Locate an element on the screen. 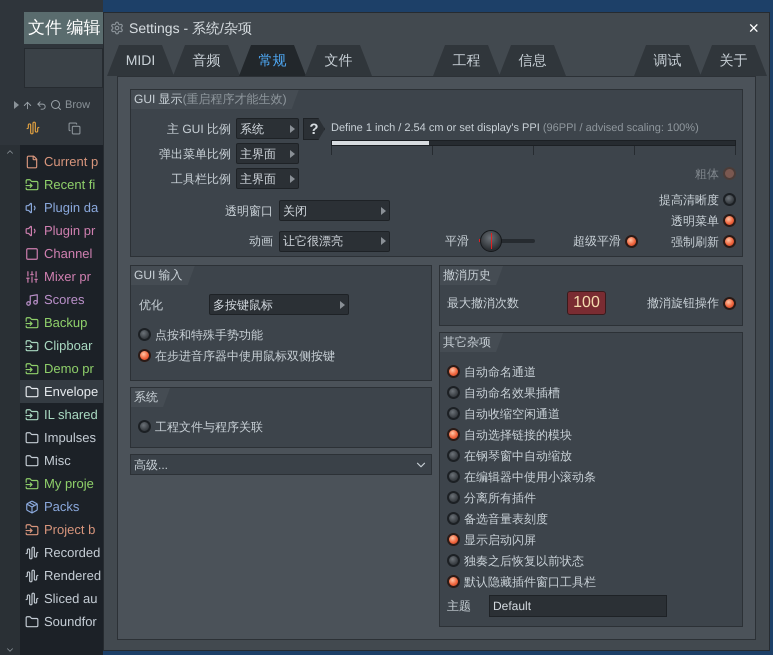 This screenshot has height=655, width=773. dropdown: 让它很漂亮 is located at coordinates (334, 241).